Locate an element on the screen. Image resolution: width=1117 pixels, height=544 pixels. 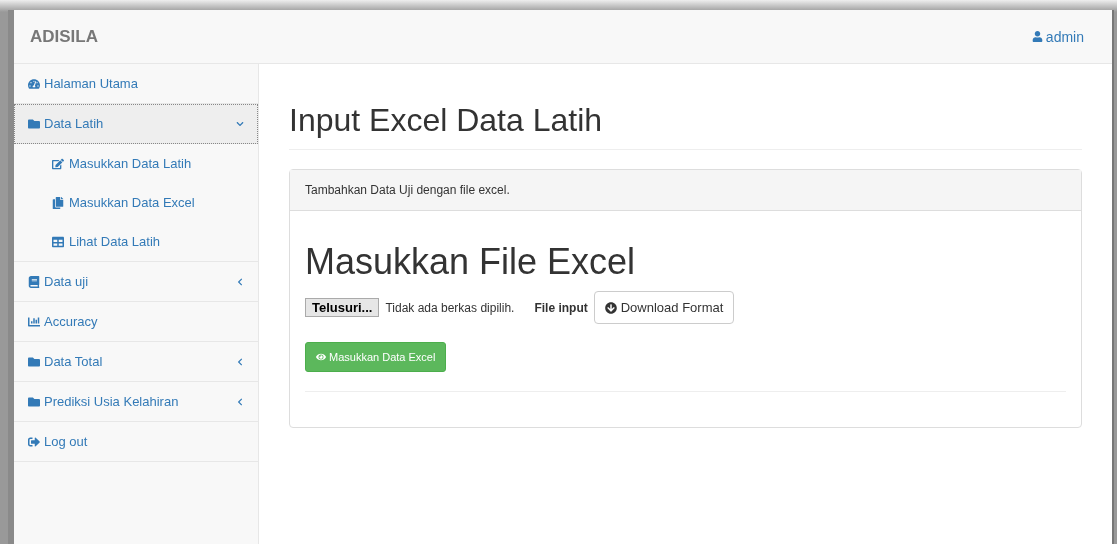
book-icon is located at coordinates (34, 281).